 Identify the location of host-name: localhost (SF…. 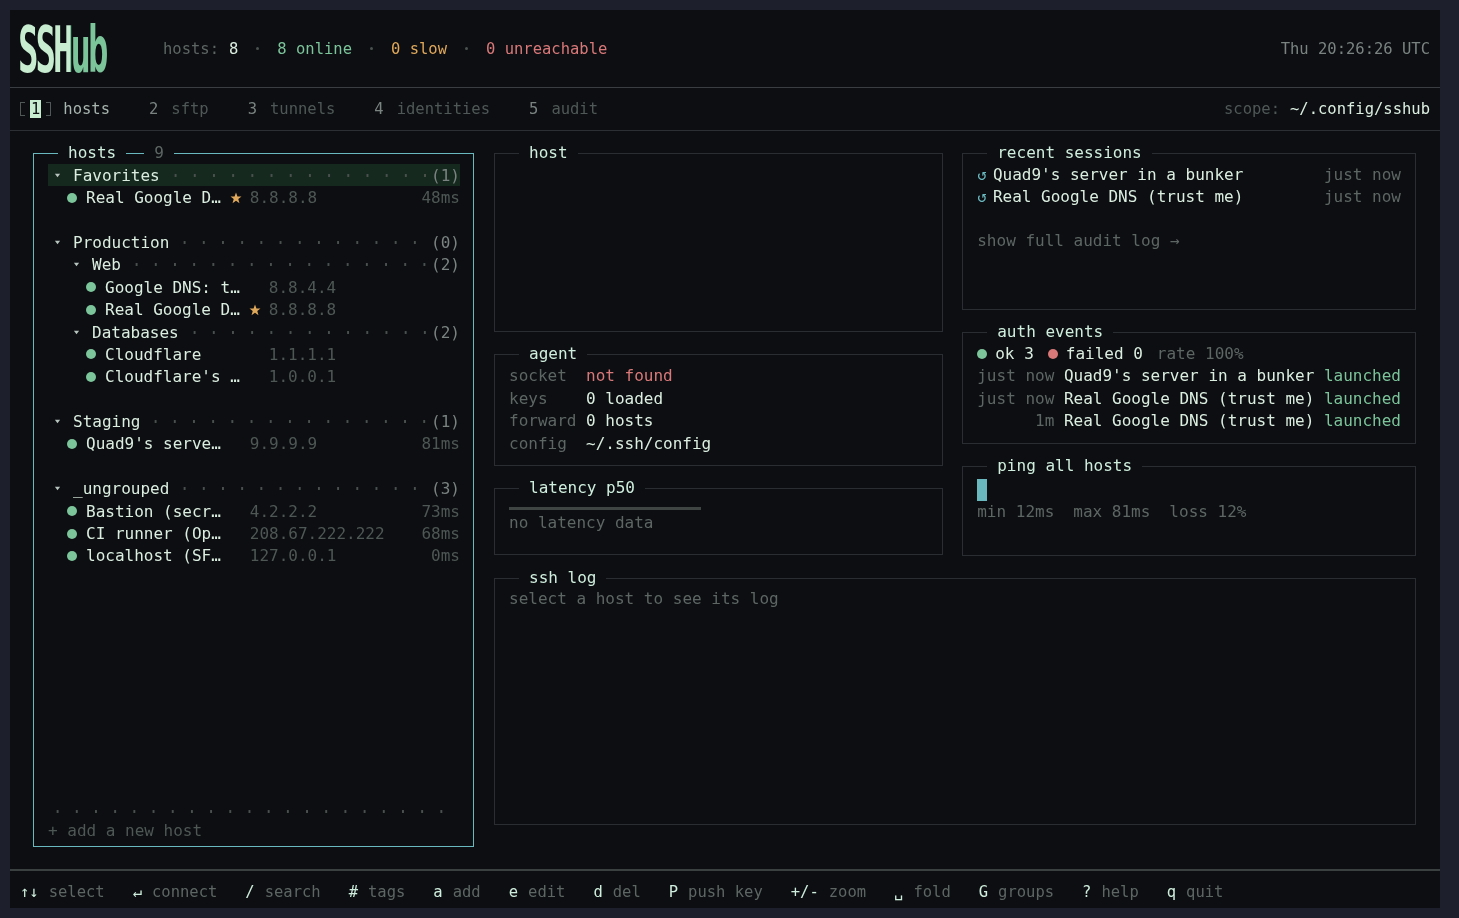
(154, 556).